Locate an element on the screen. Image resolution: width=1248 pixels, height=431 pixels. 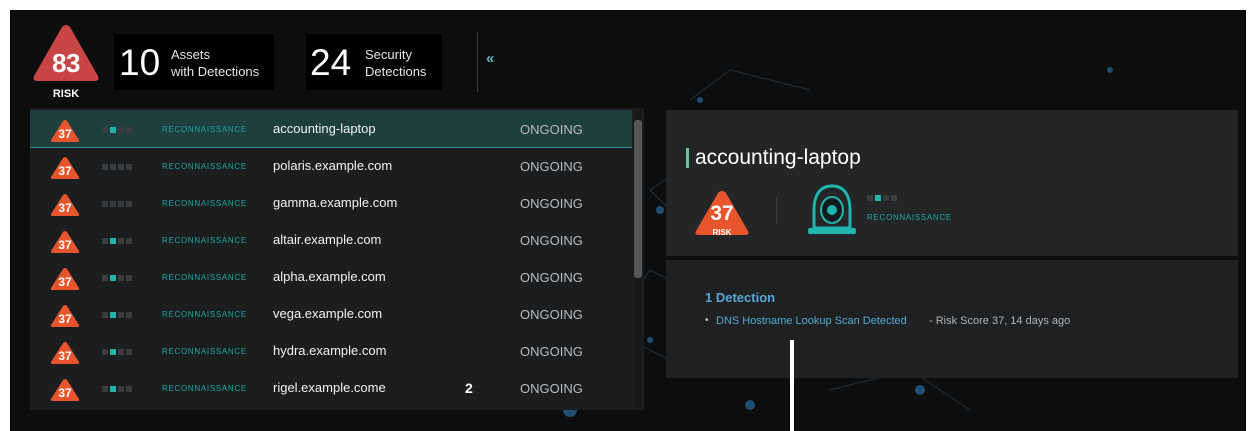
detections-count-label: 1 Detection is located at coordinates (740, 297).